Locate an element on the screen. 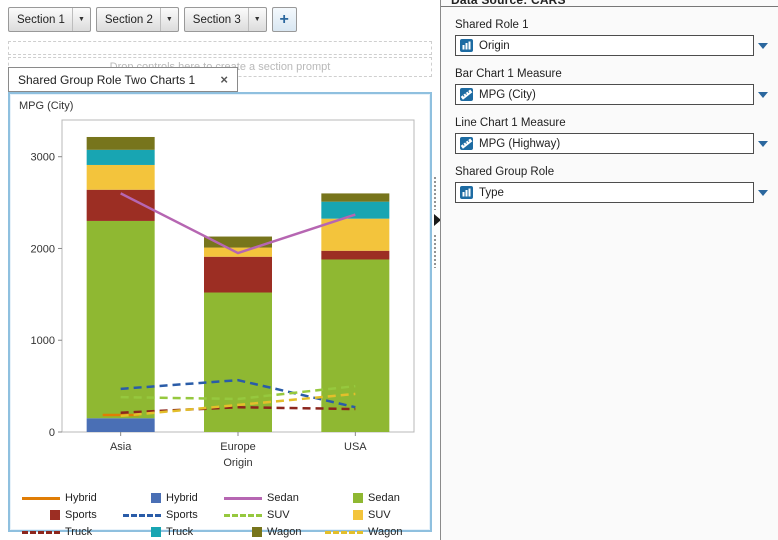 The height and width of the screenshot is (540, 778). object-tab-shared-group-role: Shared Group Role Two Charts 1 × is located at coordinates (123, 79).